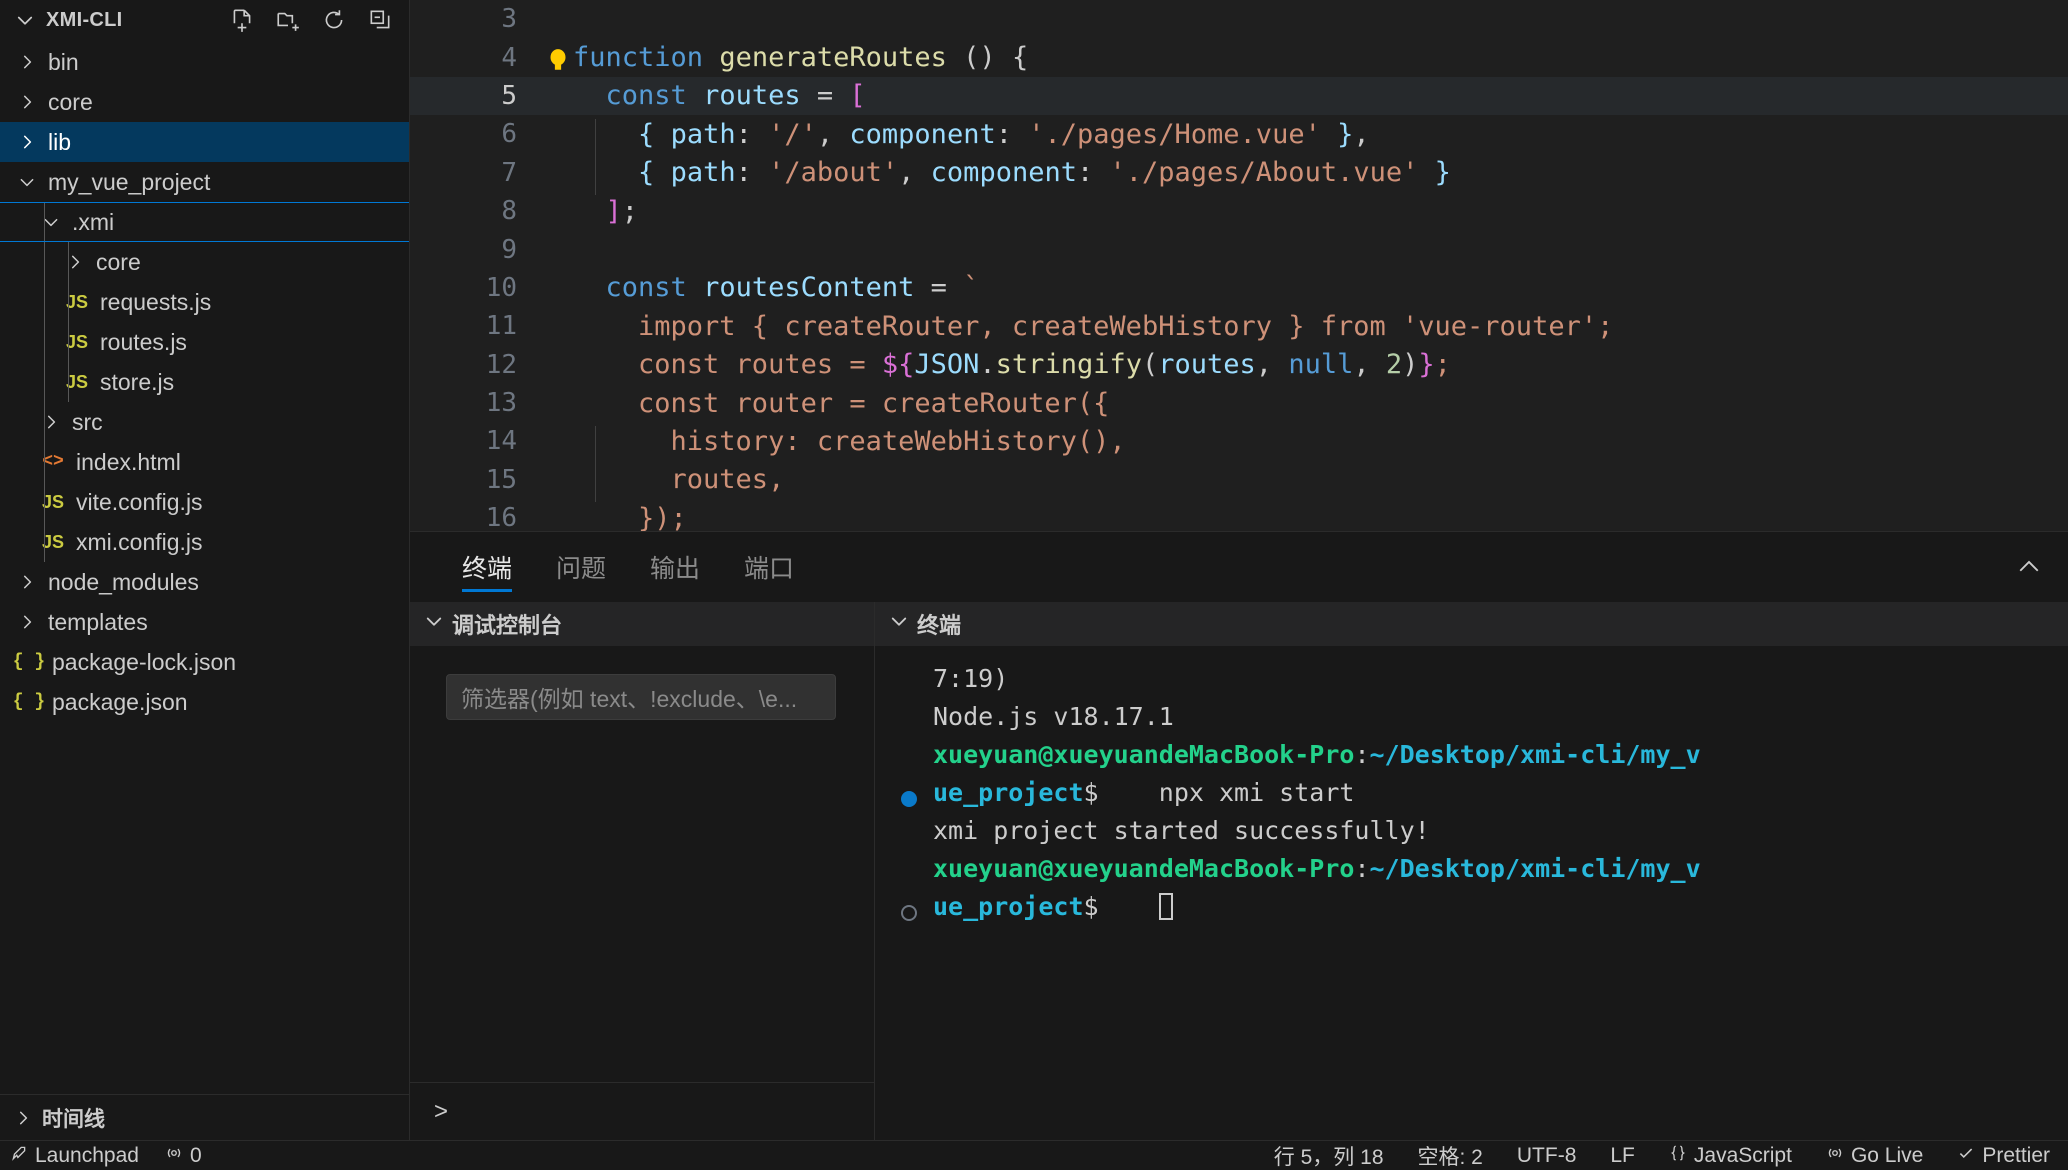 This screenshot has height=1170, width=2068. Describe the element at coordinates (204, 342) in the screenshot. I see `tree-item-routes-js: JS routes.js` at that location.